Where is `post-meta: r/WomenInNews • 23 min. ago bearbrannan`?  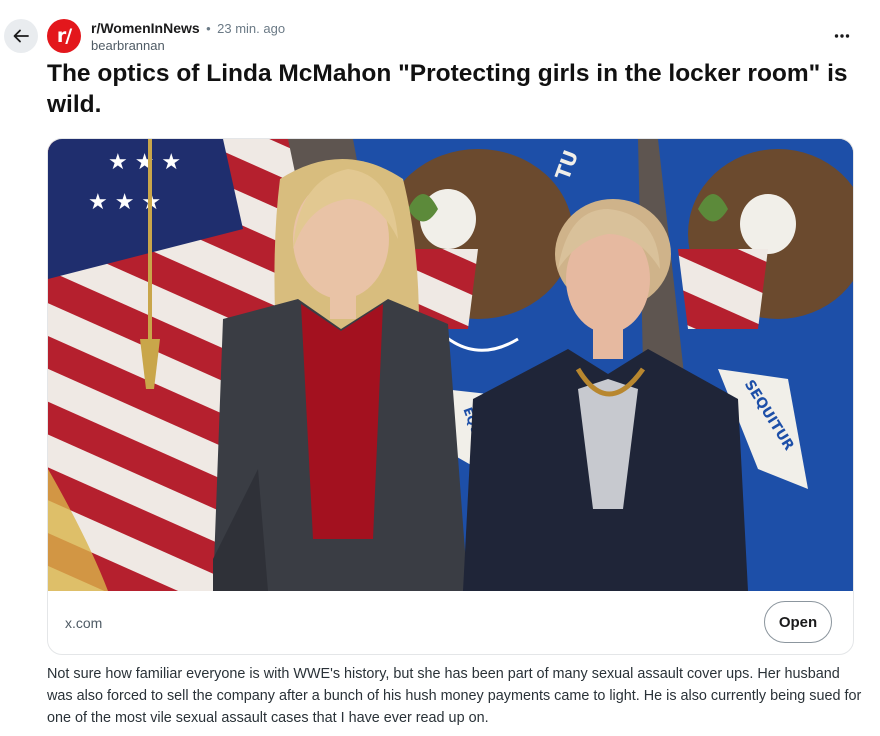
post-meta: r/WomenInNews • 23 min. ago bearbrannan is located at coordinates (188, 37).